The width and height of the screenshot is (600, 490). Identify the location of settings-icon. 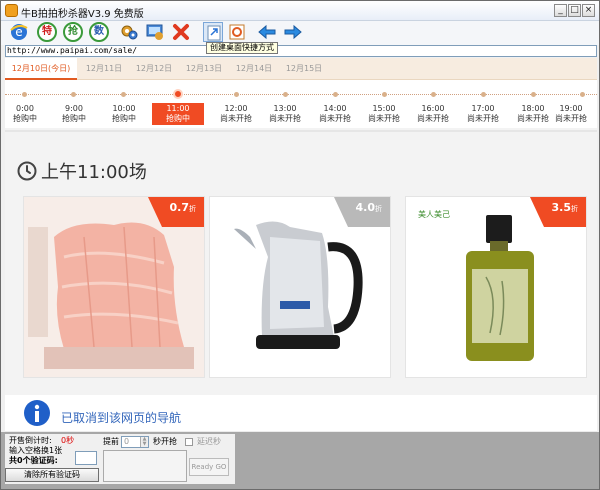
(129, 32).